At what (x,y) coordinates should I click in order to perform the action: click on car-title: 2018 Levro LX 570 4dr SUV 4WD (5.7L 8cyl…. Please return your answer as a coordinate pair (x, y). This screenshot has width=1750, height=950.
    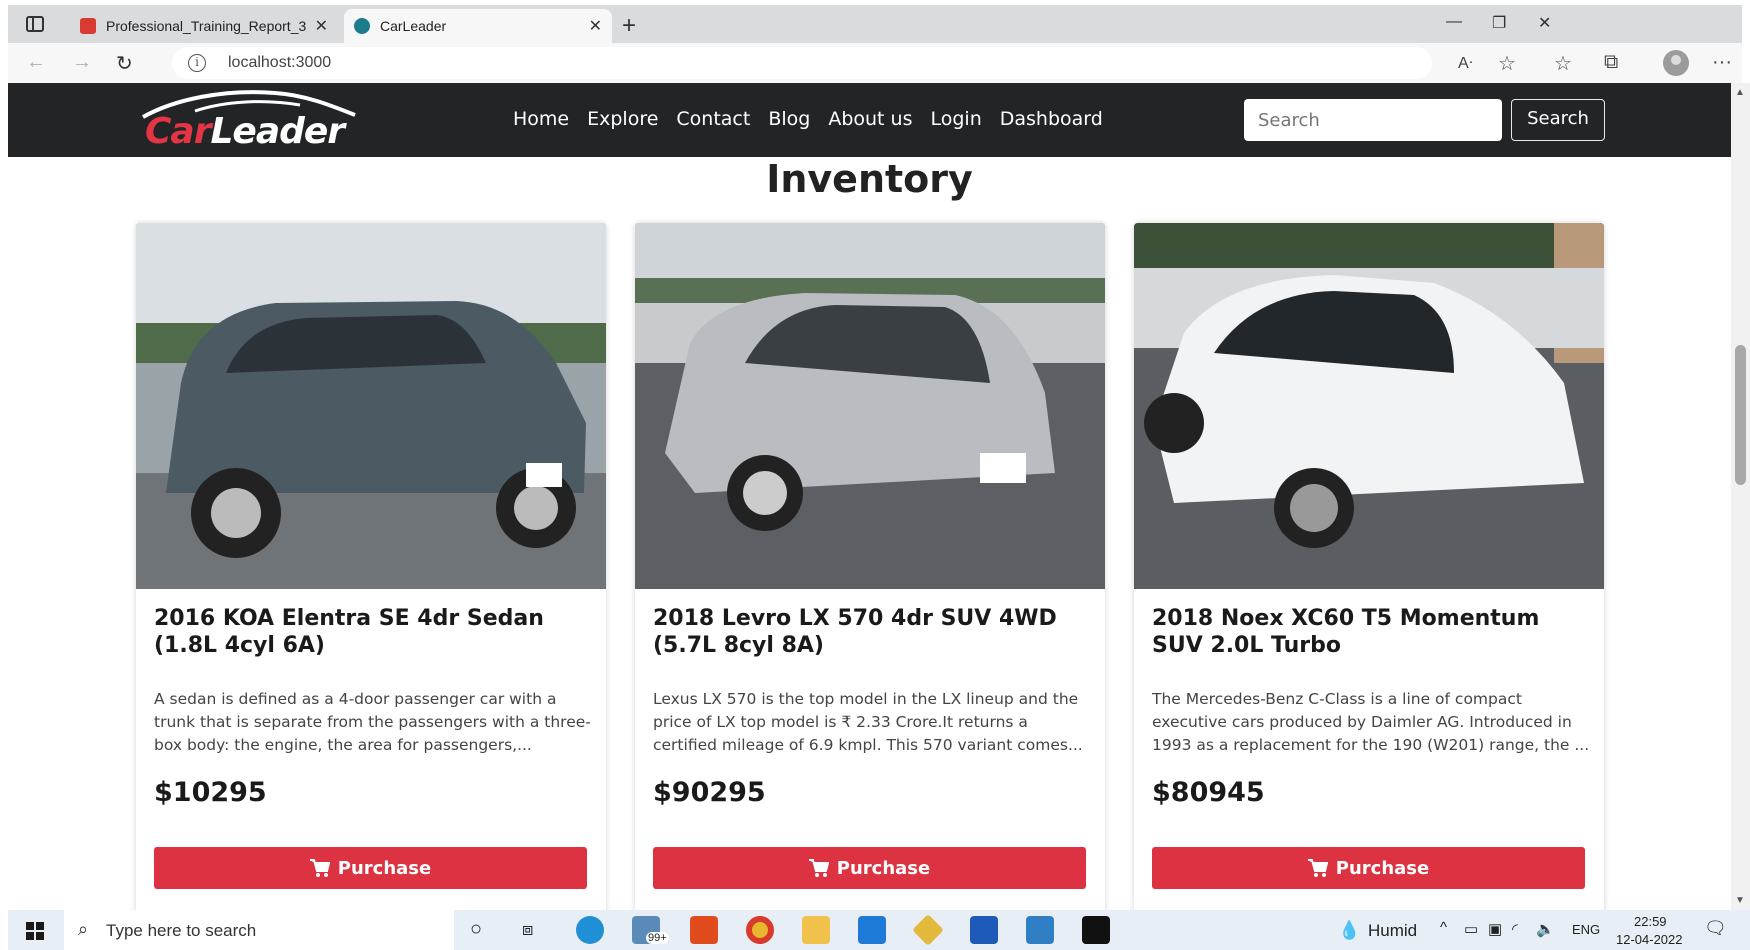
    Looking at the image, I should click on (855, 632).